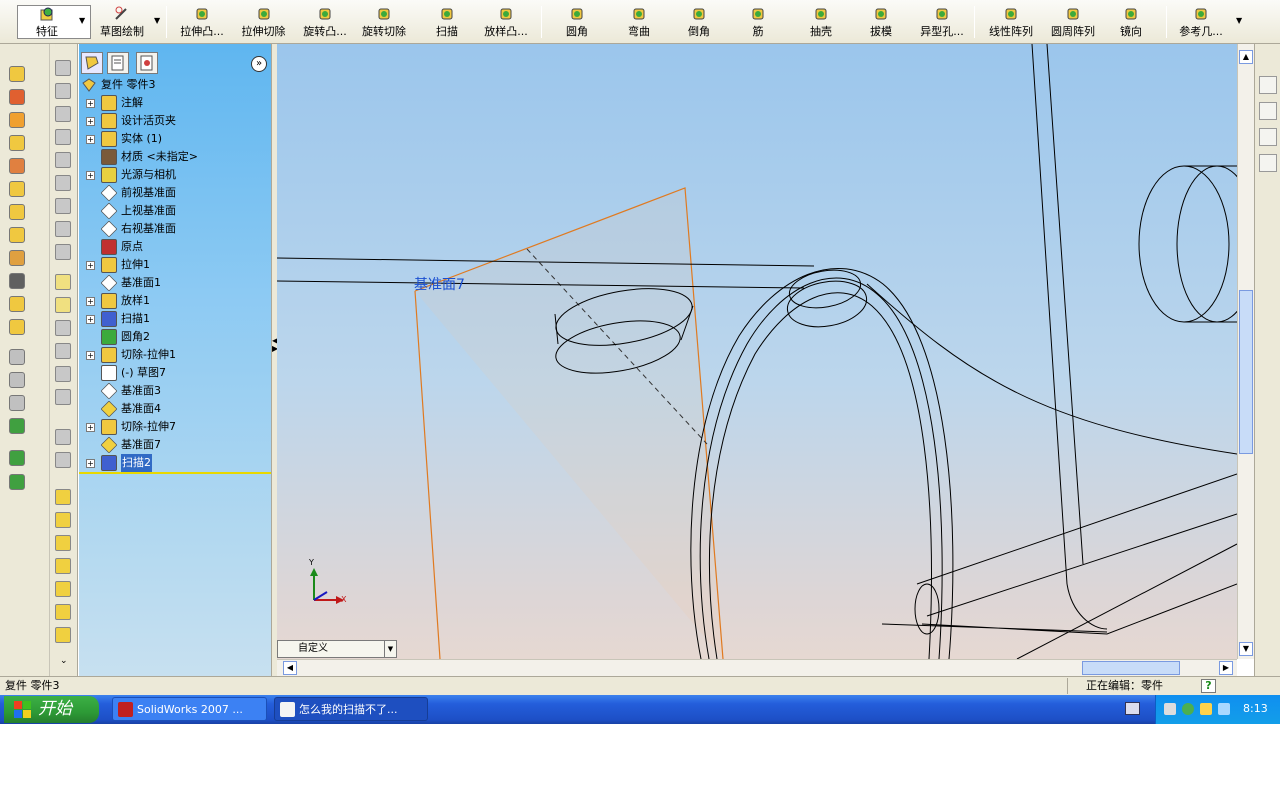  What do you see at coordinates (384, 22) in the screenshot?
I see `toolbar-button-revolve-cut: 旋转切除` at bounding box center [384, 22].